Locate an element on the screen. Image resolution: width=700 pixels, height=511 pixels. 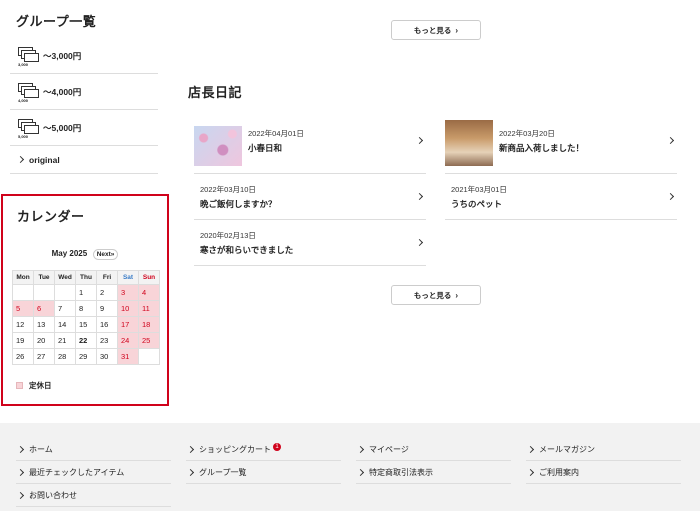
cart-count-badge: 1 is located at coordinates (277, 446).